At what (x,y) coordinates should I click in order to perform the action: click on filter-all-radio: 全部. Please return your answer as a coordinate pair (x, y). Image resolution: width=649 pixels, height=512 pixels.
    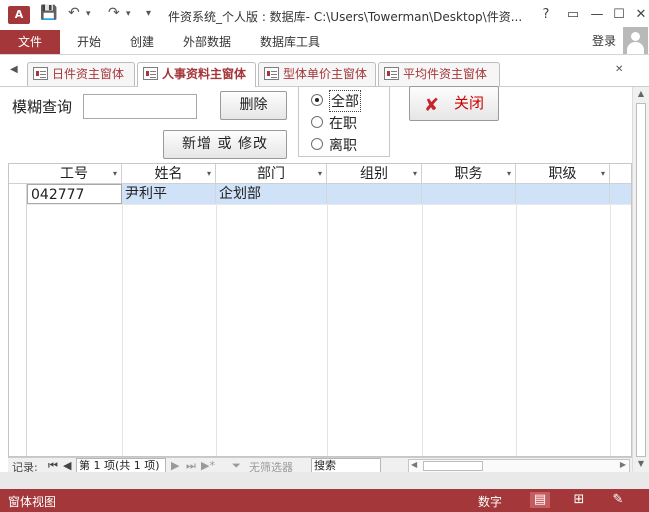
    Looking at the image, I should click on (351, 101).